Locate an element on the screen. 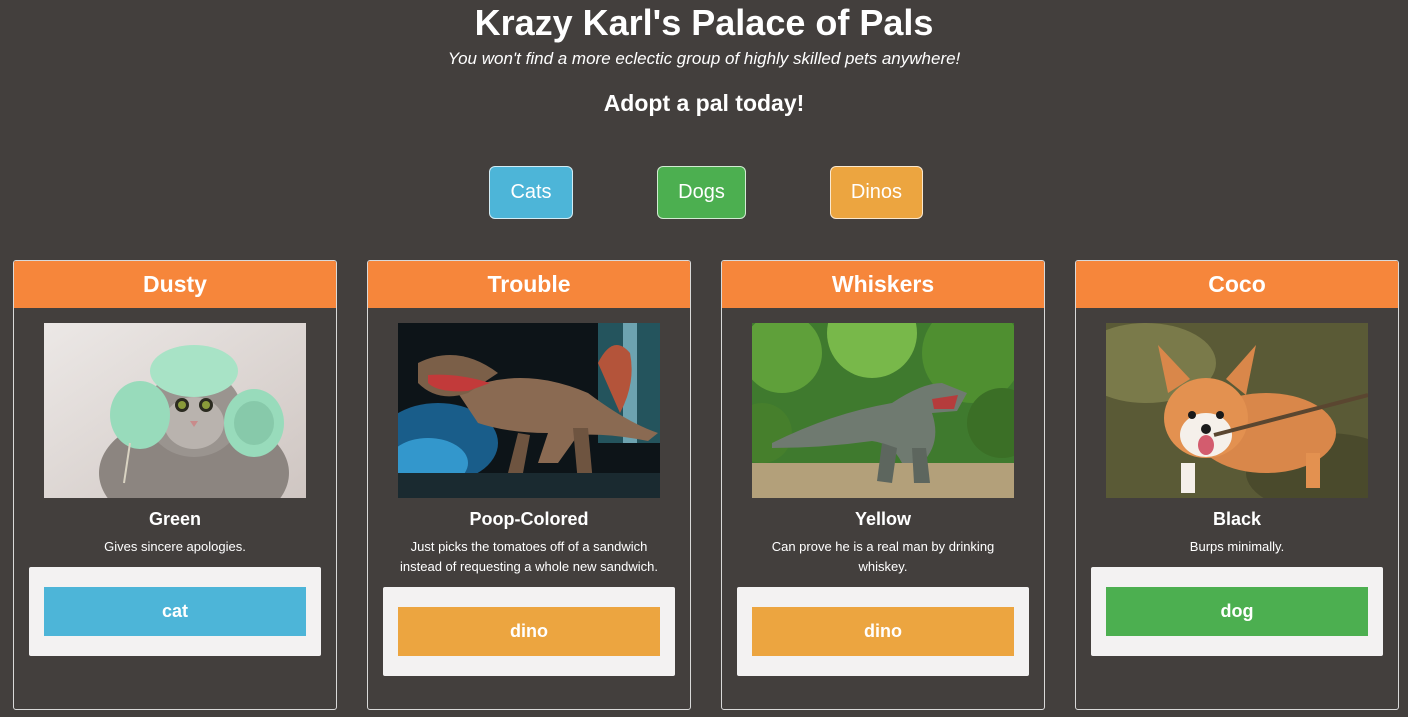 Image resolution: width=1408 pixels, height=717 pixels. pet-type-panel: dog is located at coordinates (1237, 611).